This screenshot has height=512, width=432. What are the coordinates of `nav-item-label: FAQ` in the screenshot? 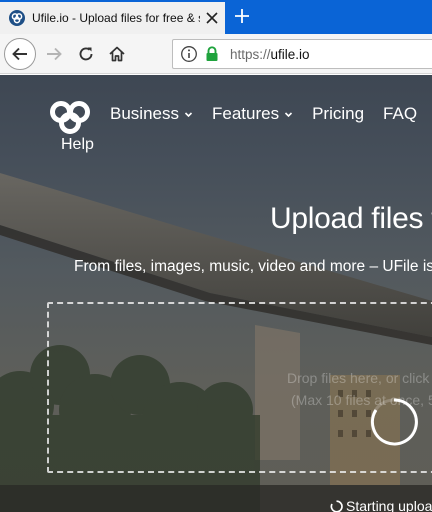 It's located at (400, 113).